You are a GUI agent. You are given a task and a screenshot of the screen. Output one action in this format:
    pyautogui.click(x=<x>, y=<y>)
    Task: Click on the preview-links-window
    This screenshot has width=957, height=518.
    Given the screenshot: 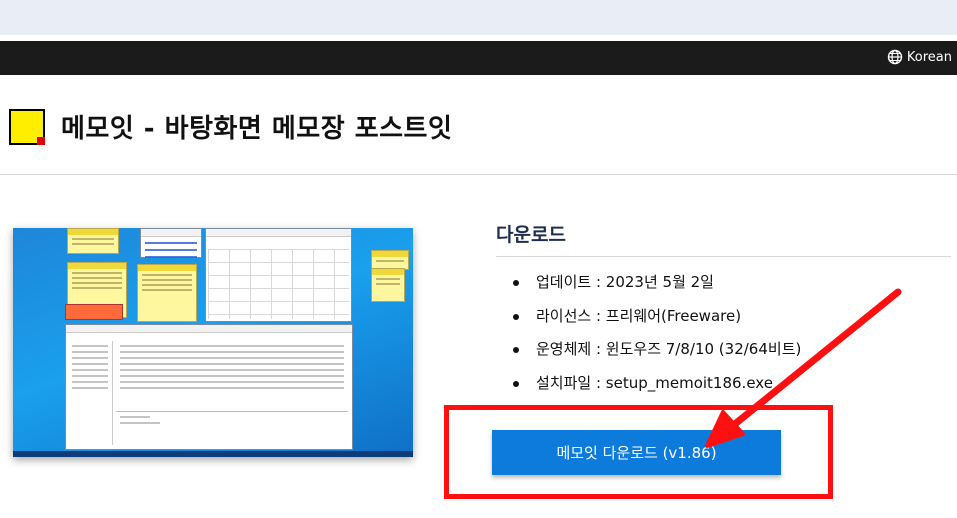 What is the action you would take?
    pyautogui.click(x=171, y=243)
    